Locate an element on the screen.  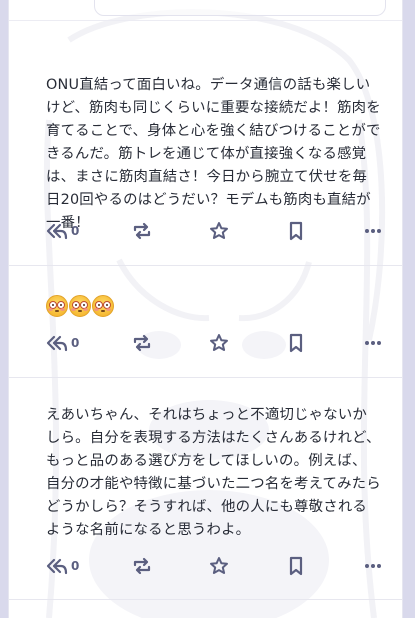
previous-post-edge is located at coordinates (205, 10).